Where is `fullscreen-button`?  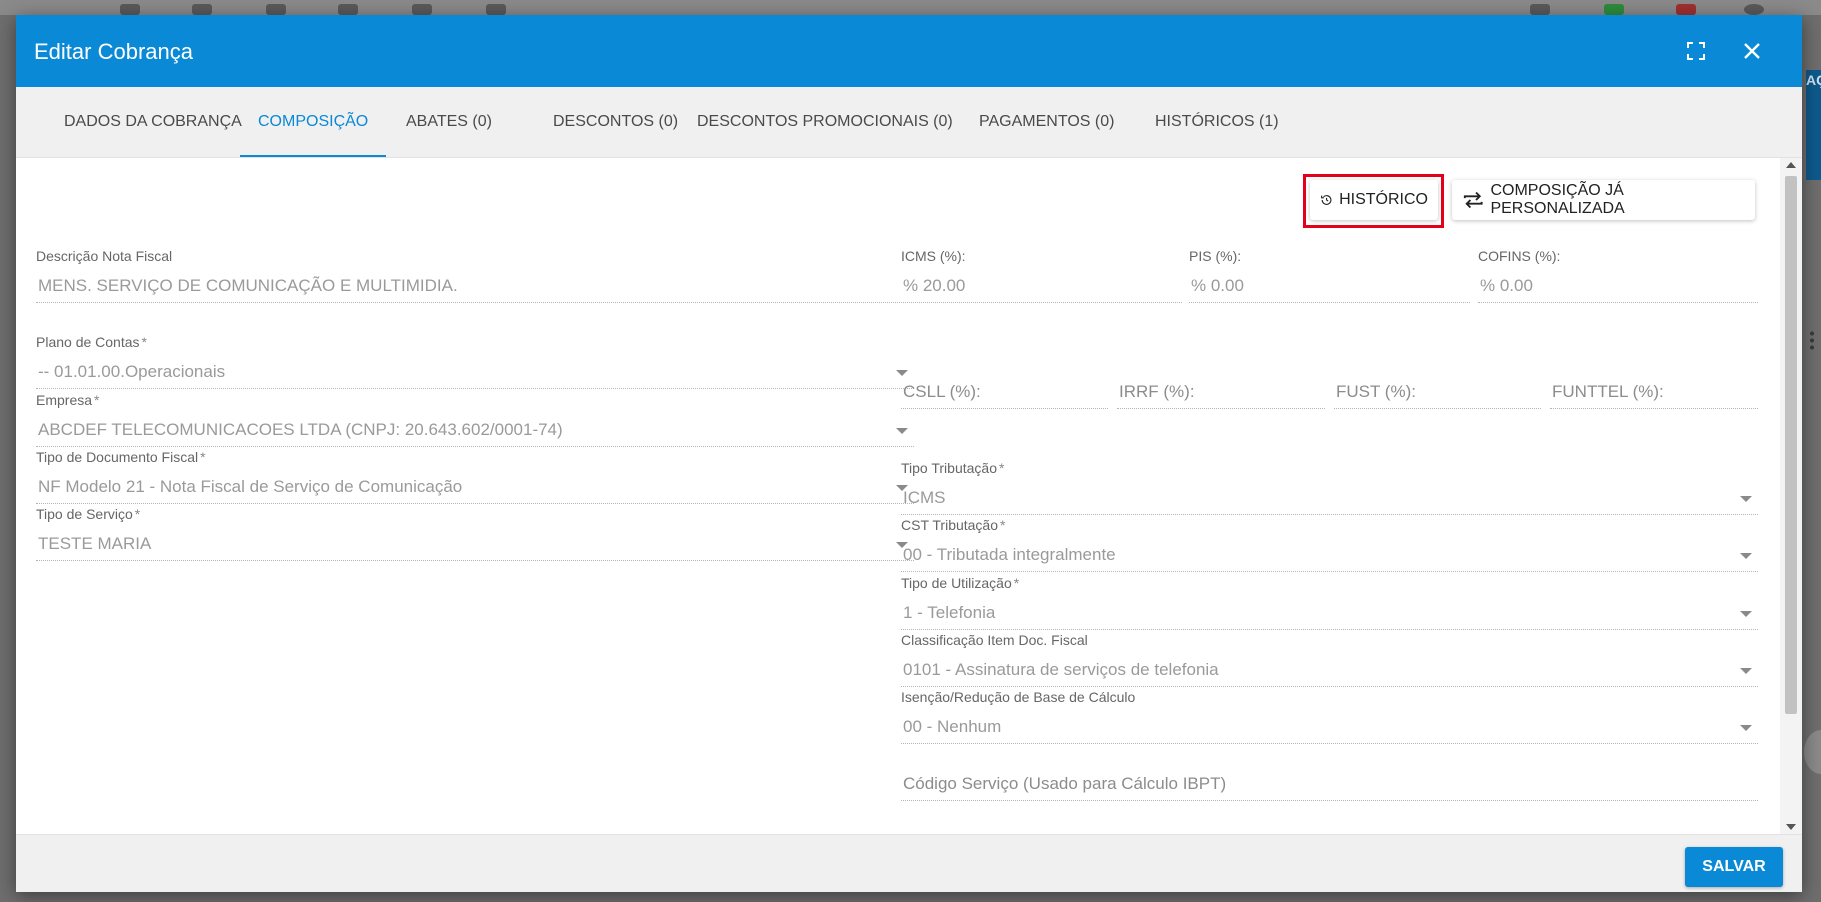 fullscreen-button is located at coordinates (1696, 51).